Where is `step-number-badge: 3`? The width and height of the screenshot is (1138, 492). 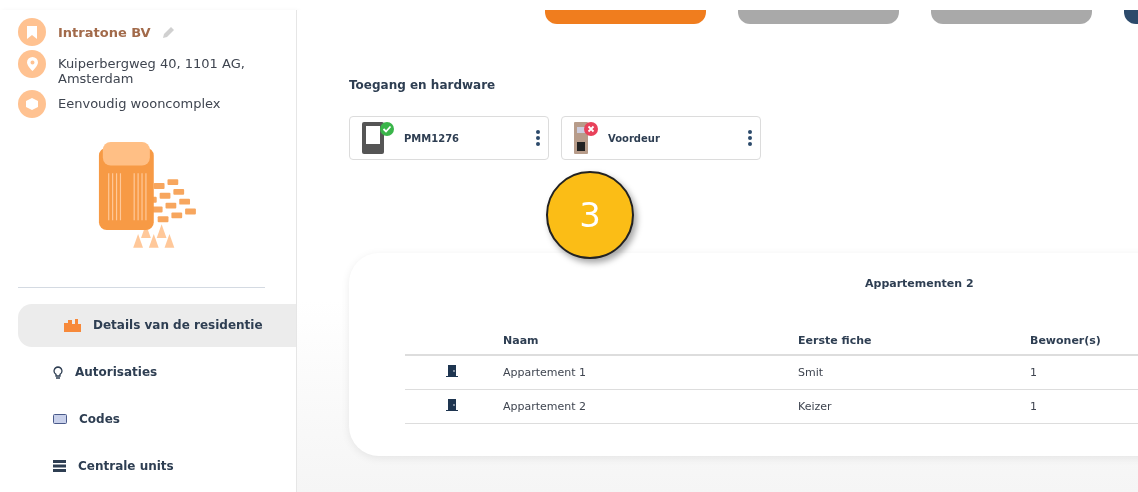 step-number-badge: 3 is located at coordinates (590, 215).